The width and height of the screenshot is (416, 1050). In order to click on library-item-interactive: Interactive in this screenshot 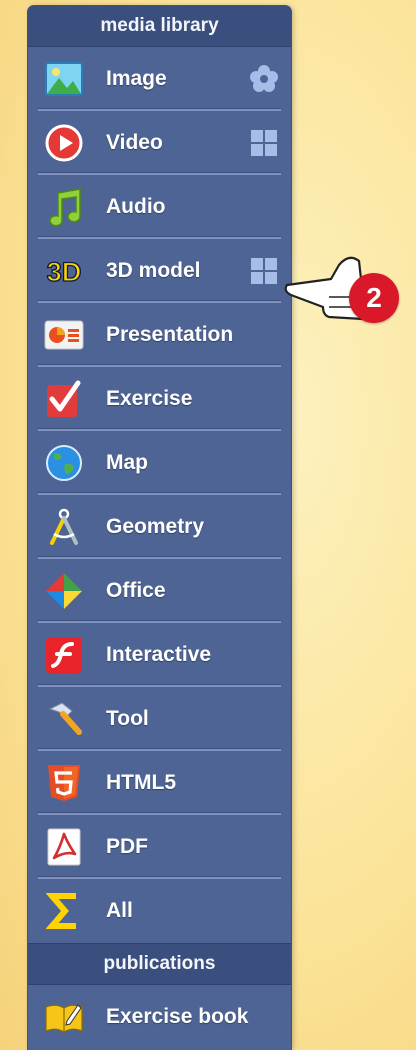, I will do `click(159, 655)`.